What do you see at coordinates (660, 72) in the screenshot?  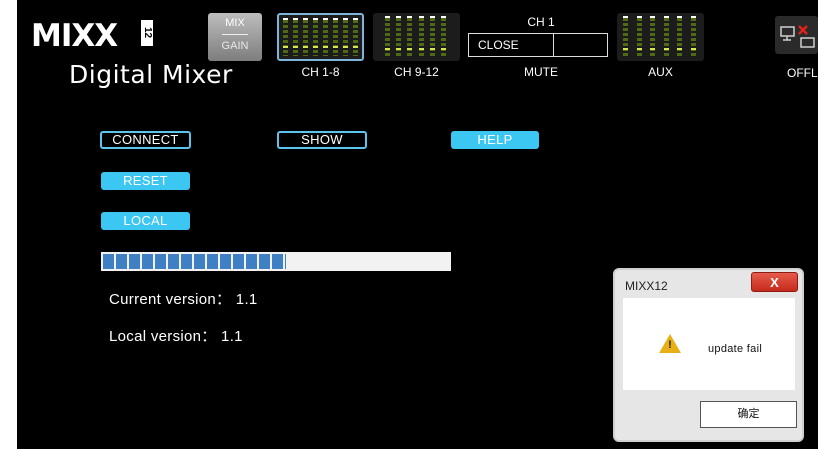 I see `meter-label-aux: AUX` at bounding box center [660, 72].